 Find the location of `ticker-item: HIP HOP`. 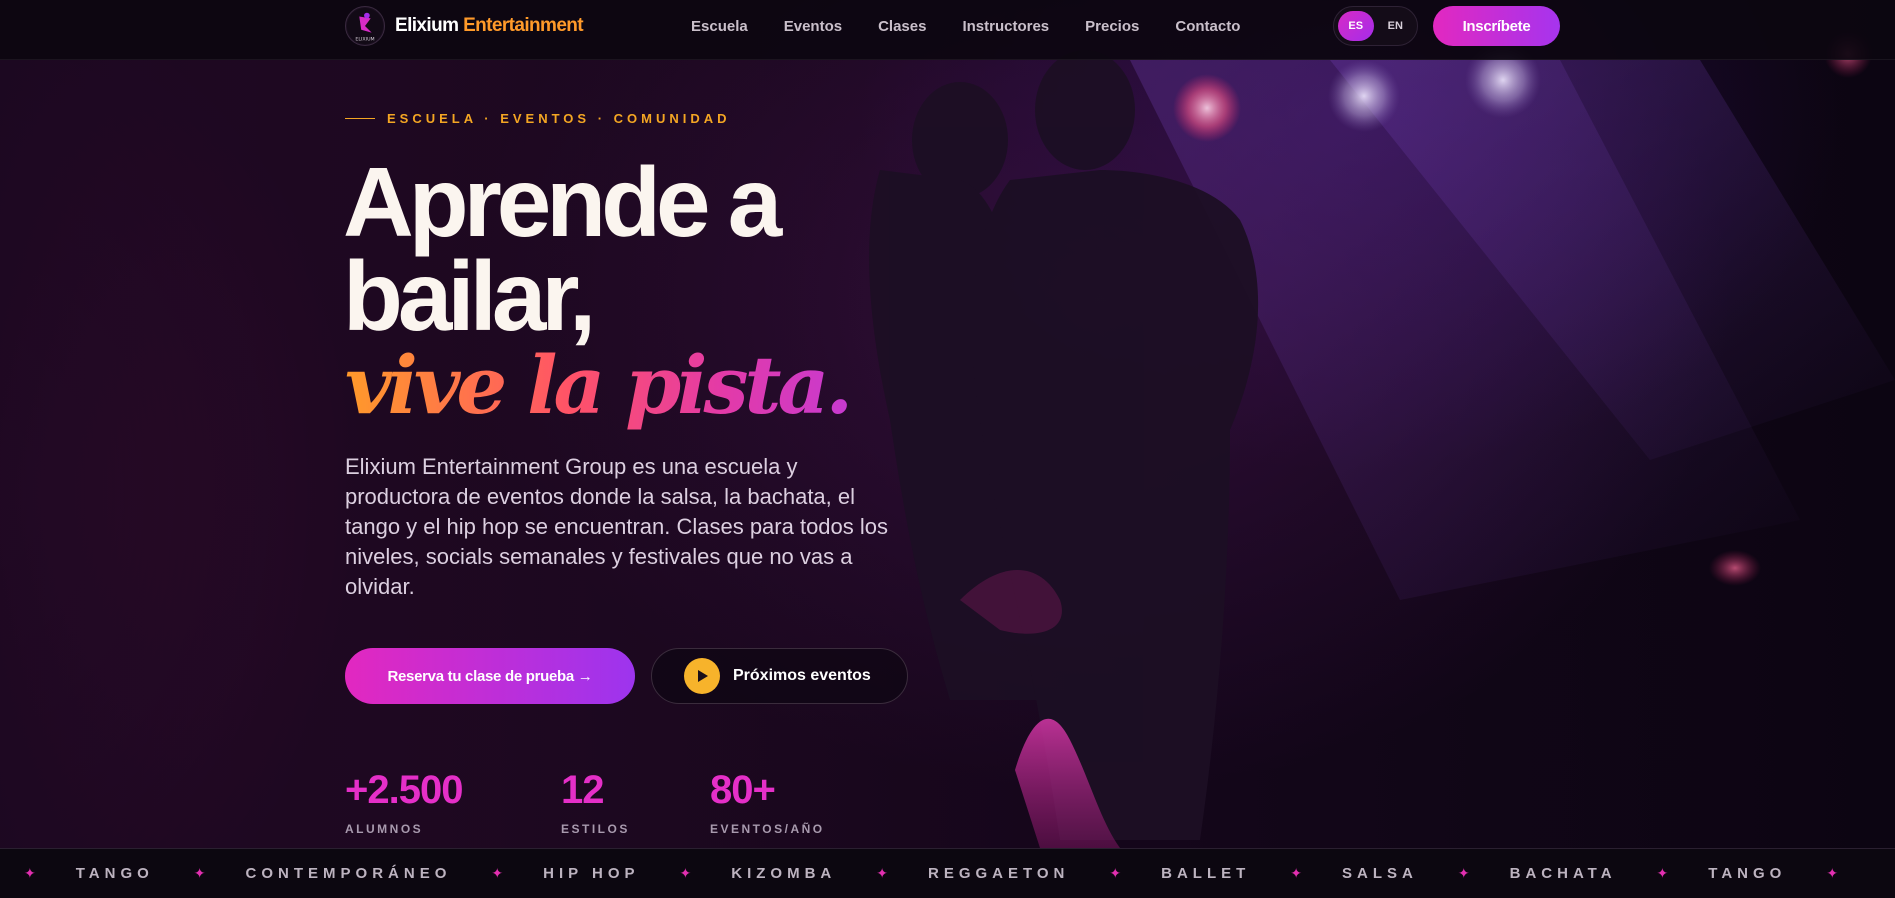

ticker-item: HIP HOP is located at coordinates (591, 873).